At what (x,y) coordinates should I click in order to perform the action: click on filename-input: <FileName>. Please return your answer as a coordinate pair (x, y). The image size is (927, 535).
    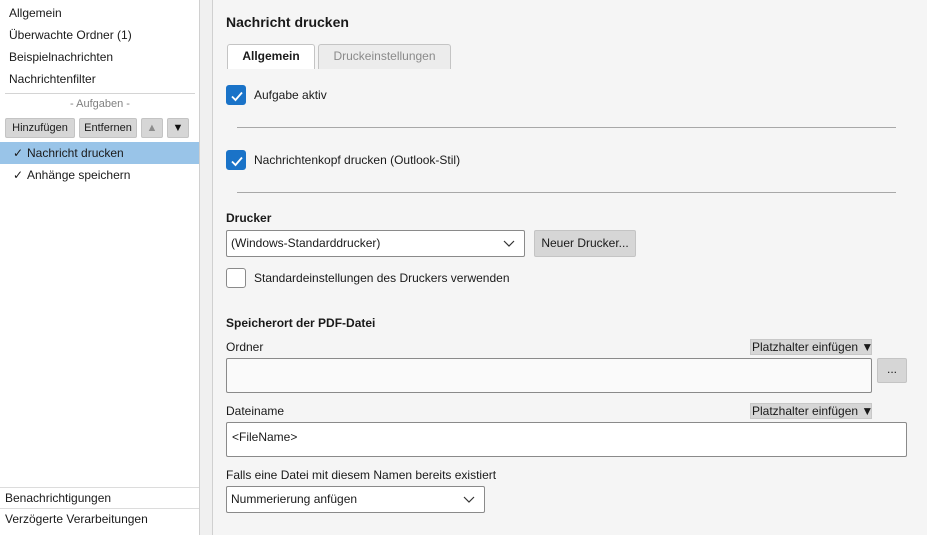
    Looking at the image, I should click on (566, 439).